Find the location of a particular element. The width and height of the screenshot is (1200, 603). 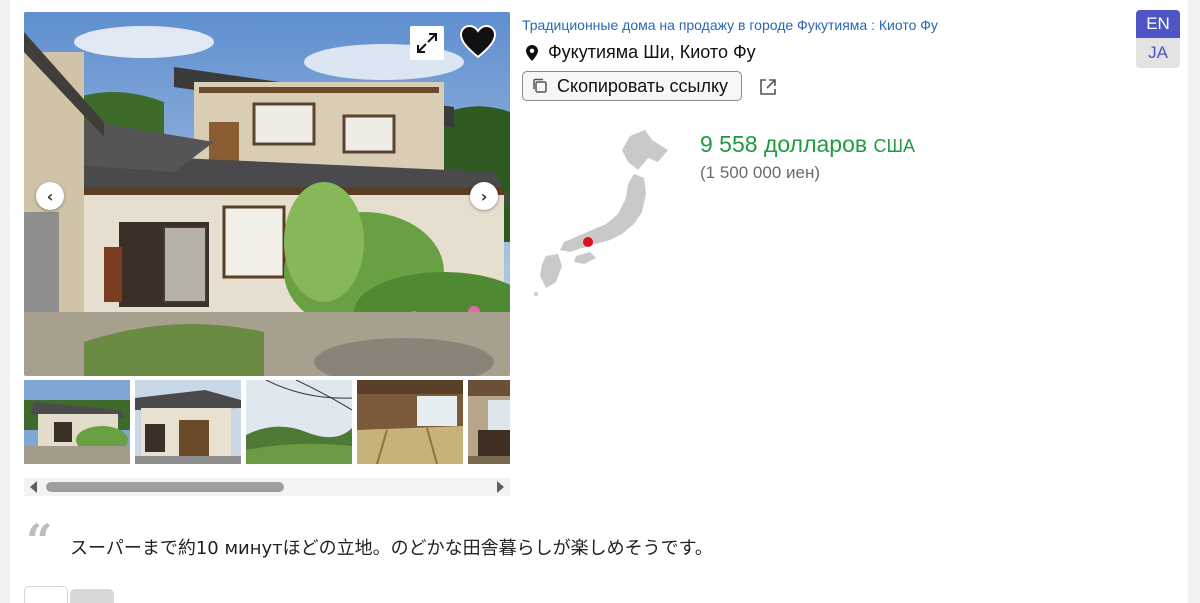

price-usd-currency: США is located at coordinates (894, 146).